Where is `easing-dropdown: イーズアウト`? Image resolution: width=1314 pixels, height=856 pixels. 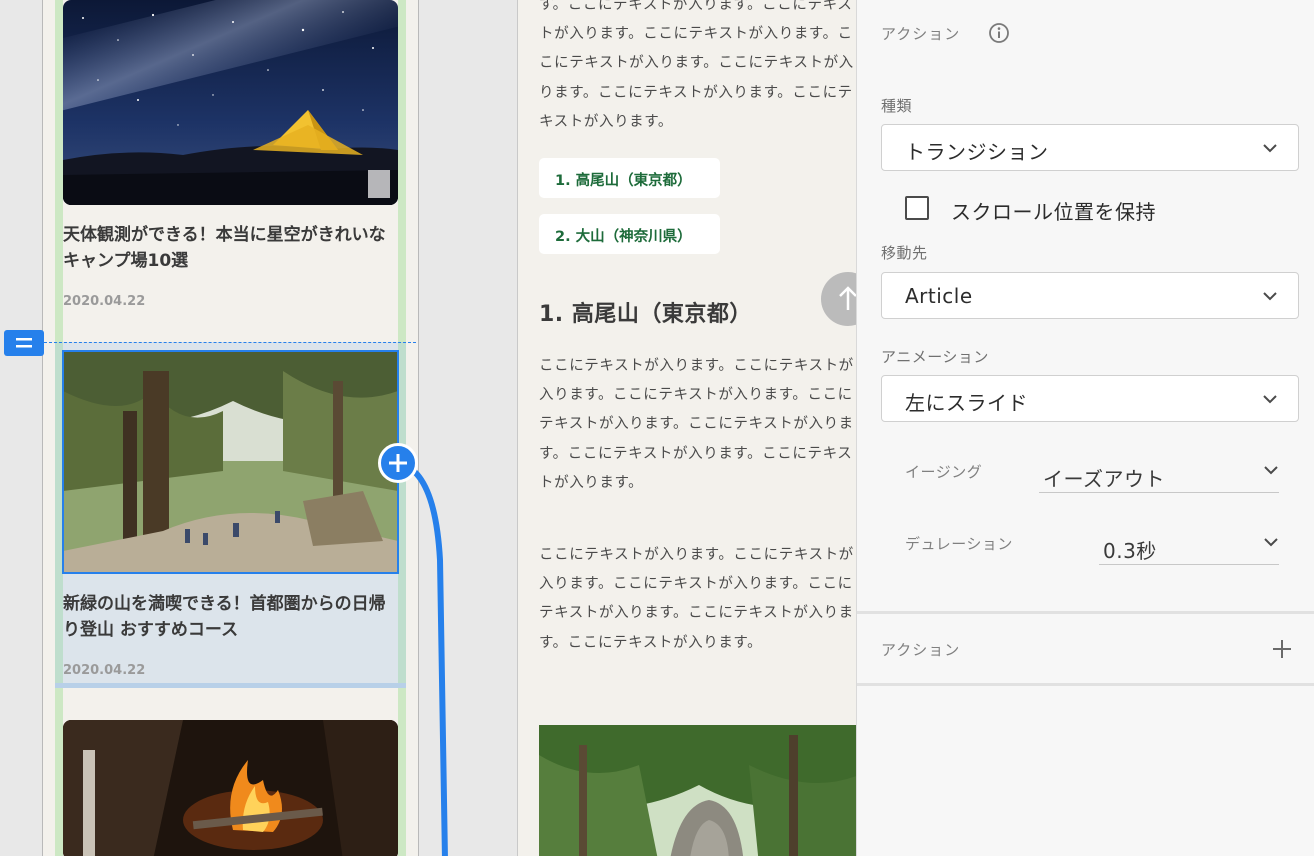 easing-dropdown: イーズアウト is located at coordinates (1159, 475).